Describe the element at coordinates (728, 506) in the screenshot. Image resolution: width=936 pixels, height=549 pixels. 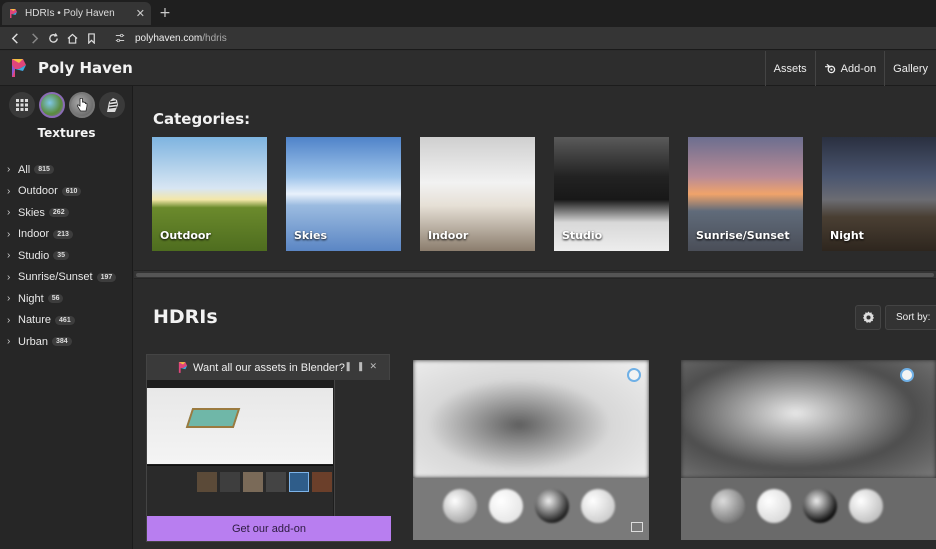
I see `sphere-diffuse` at that location.